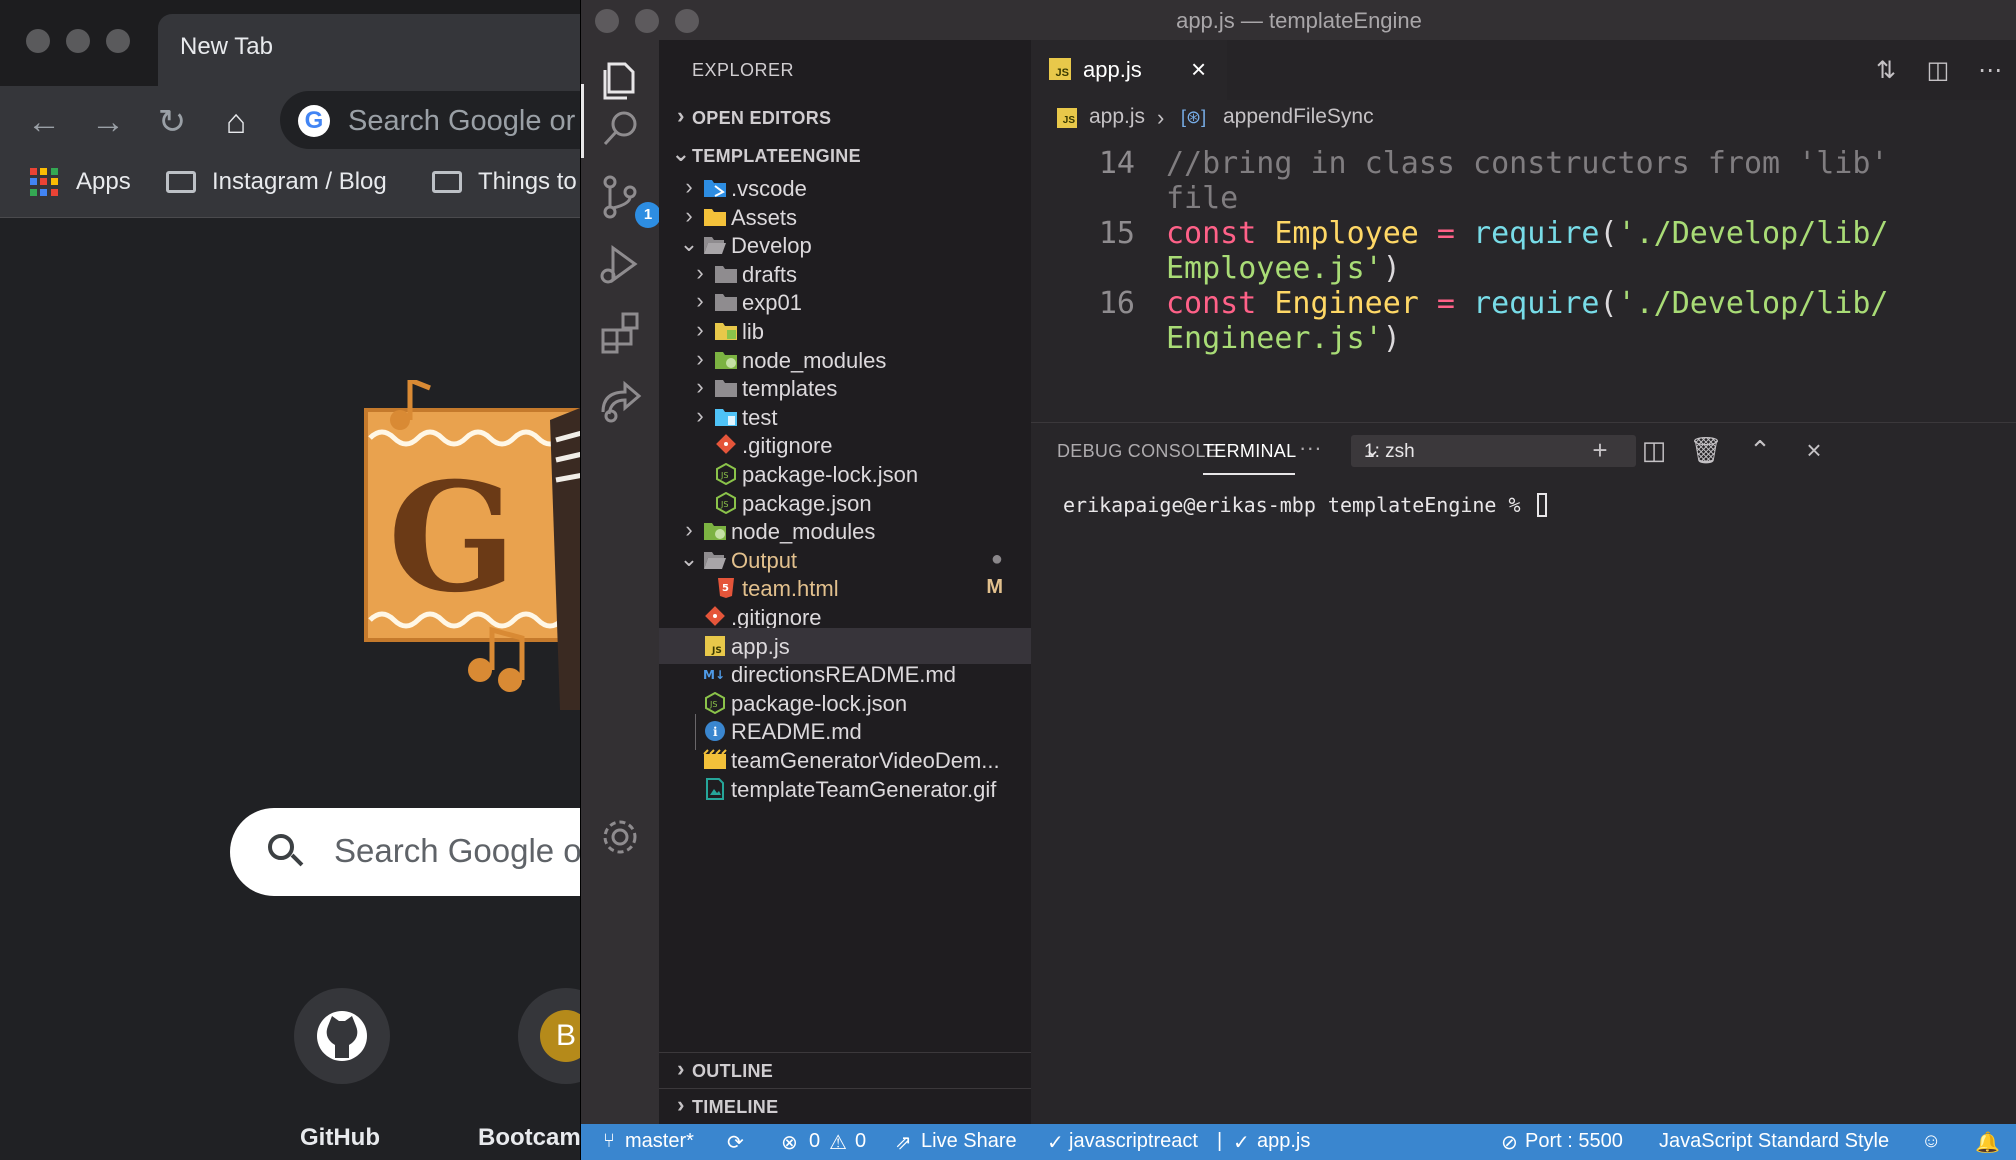  Describe the element at coordinates (1523, 343) in the screenshot. I see `code-line: Engineer.js')` at that location.